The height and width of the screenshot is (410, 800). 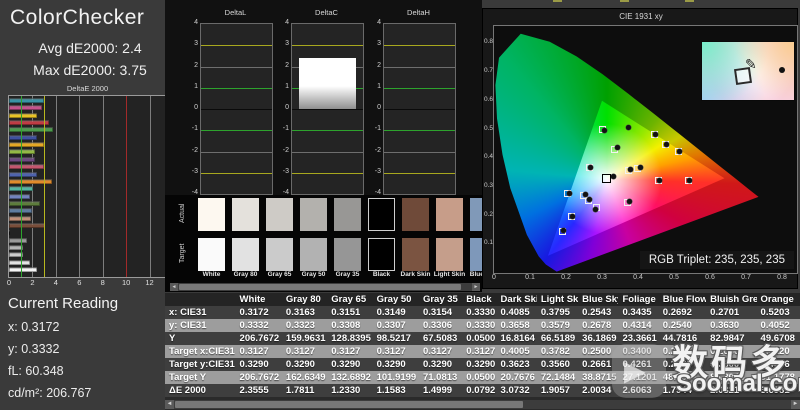 What do you see at coordinates (23, 137) in the screenshot?
I see `de-bar-blue` at bounding box center [23, 137].